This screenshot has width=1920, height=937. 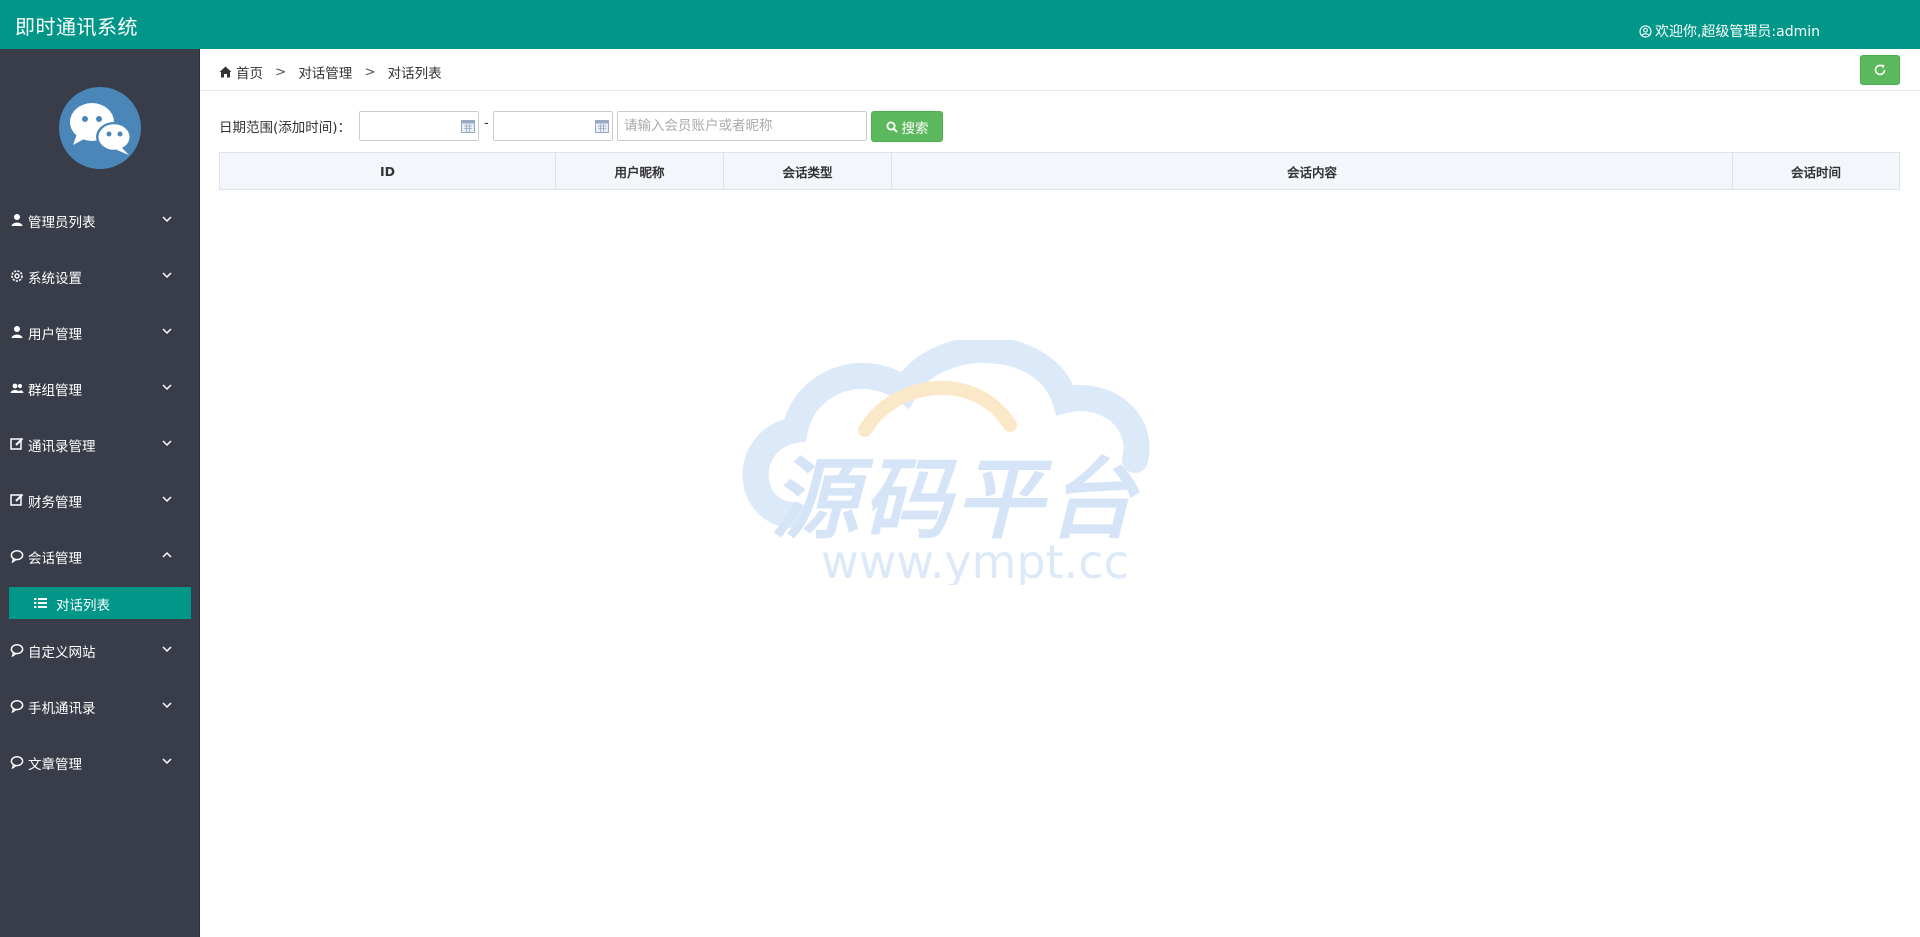 I want to click on sidebar-item-mobile-contacts: 手机通讯录, so click(x=99, y=706).